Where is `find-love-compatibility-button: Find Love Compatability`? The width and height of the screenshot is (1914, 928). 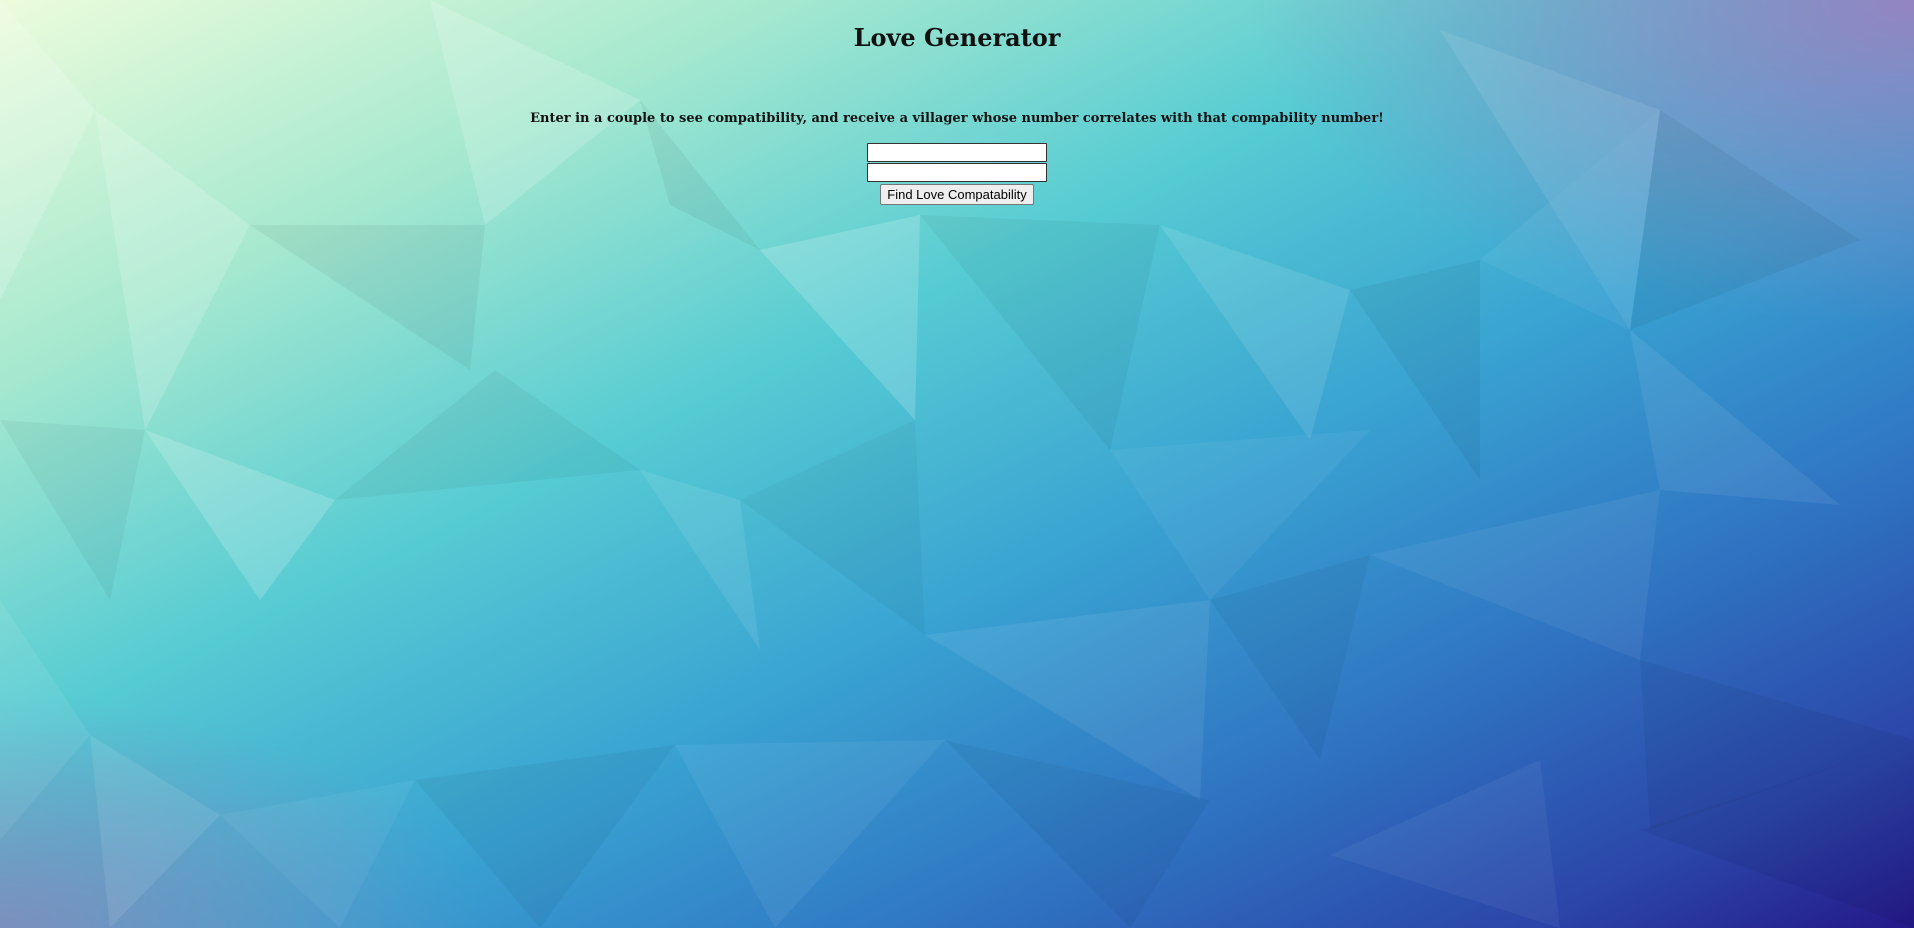 find-love-compatibility-button: Find Love Compatability is located at coordinates (957, 194).